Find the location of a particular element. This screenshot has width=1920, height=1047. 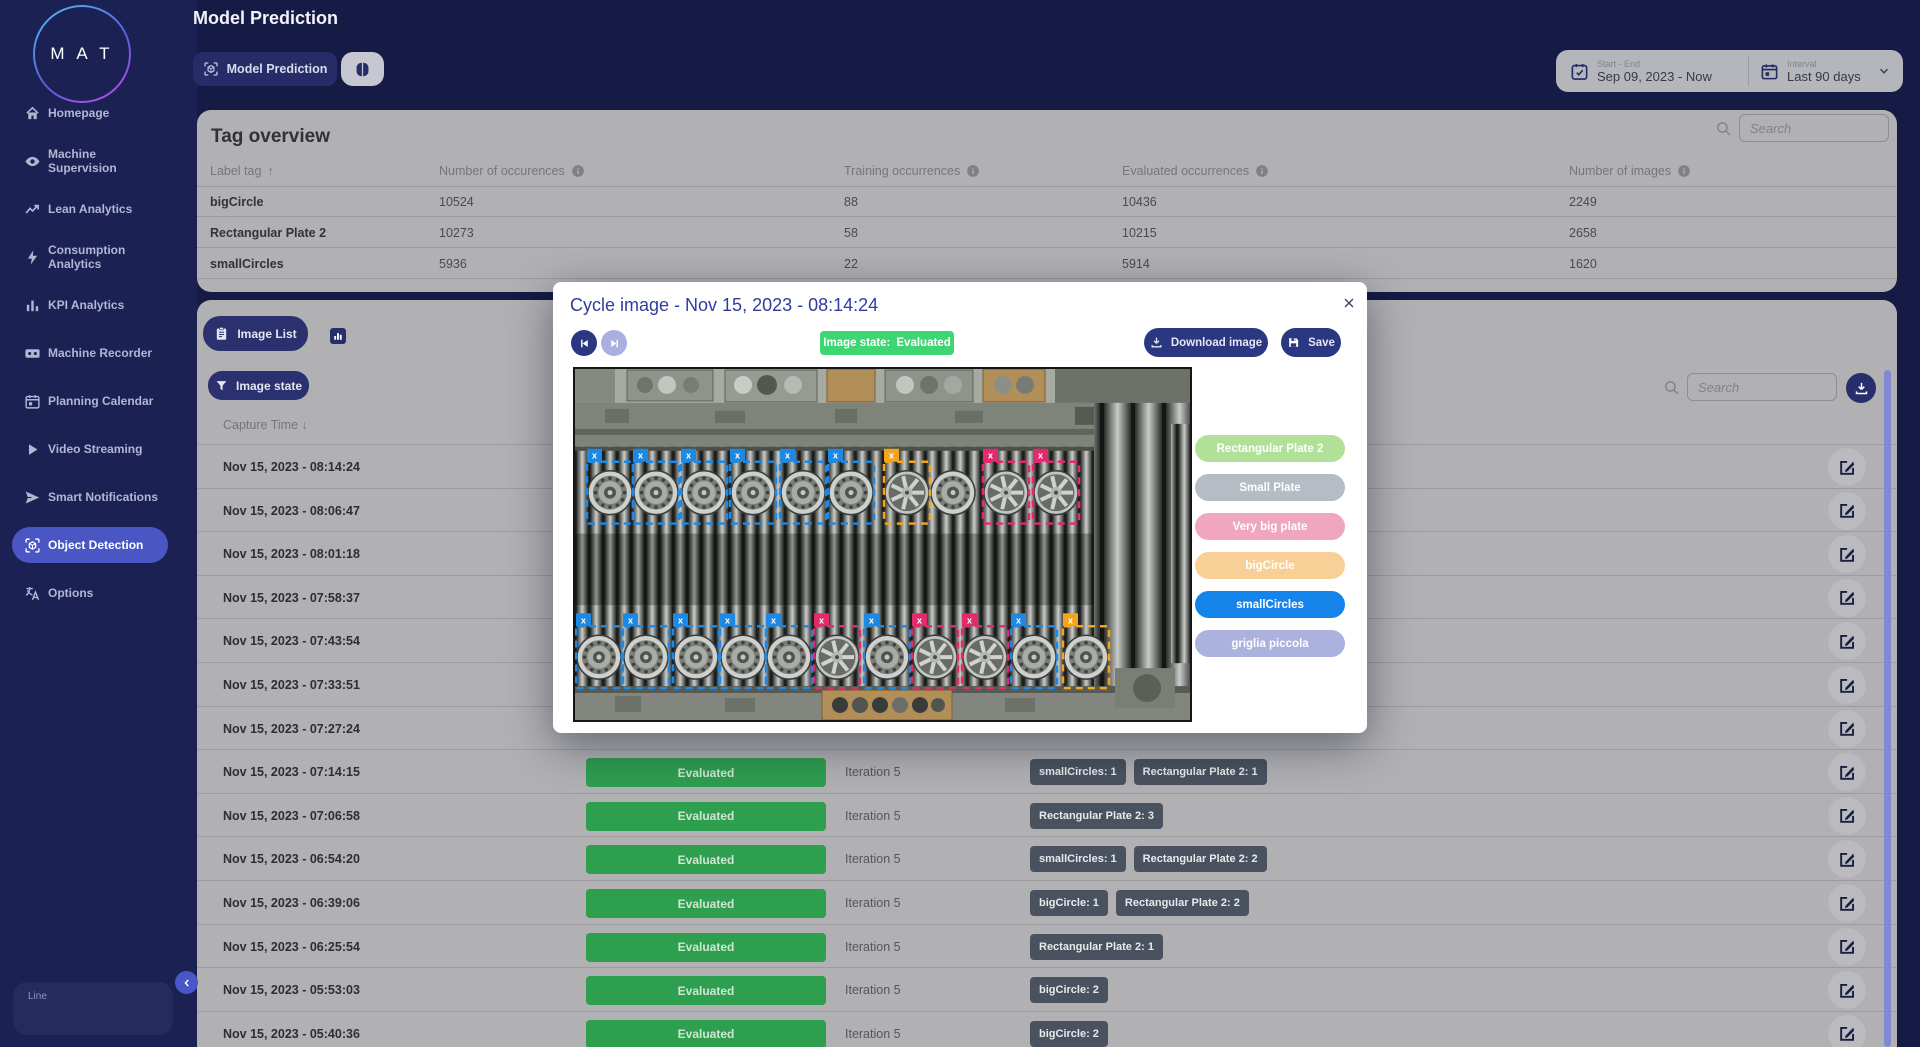

info-icon is located at coordinates (1262, 171).